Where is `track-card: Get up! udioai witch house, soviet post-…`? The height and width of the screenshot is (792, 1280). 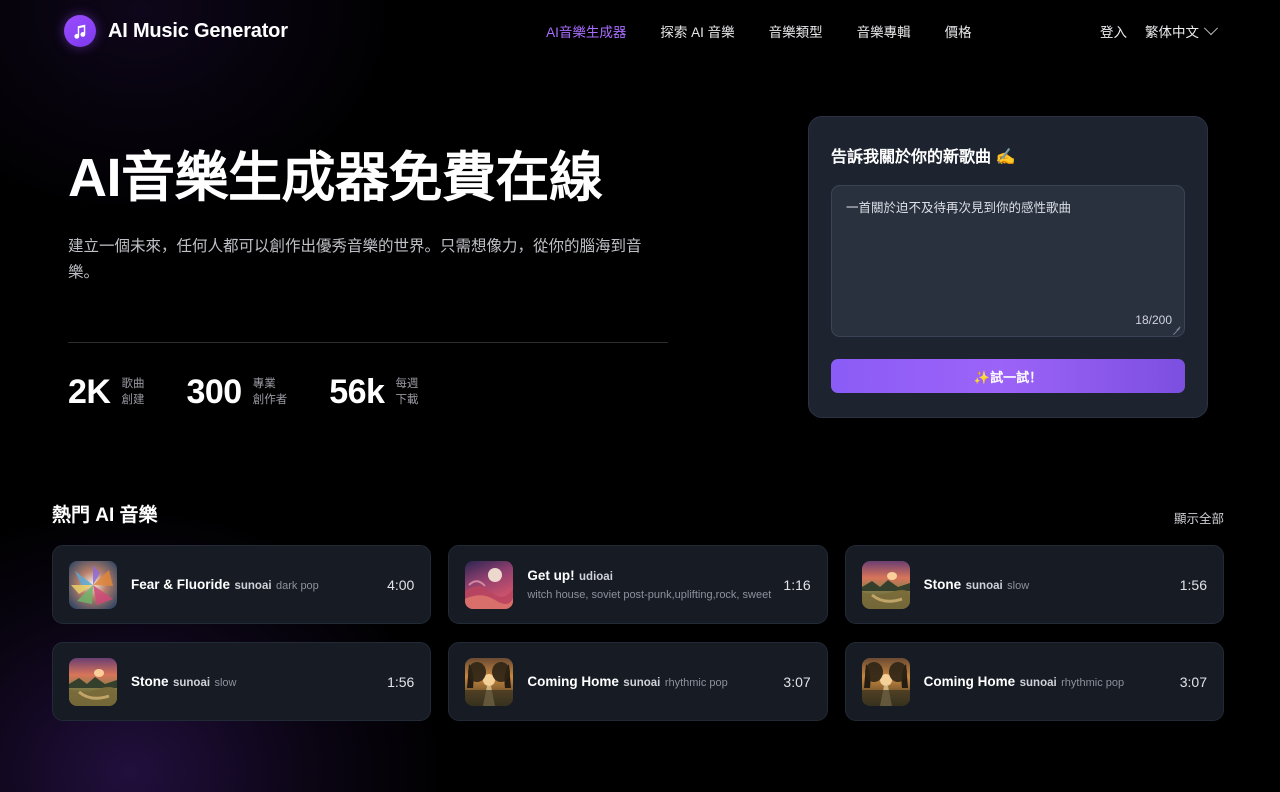 track-card: Get up! udioai witch house, soviet post-… is located at coordinates (638, 584).